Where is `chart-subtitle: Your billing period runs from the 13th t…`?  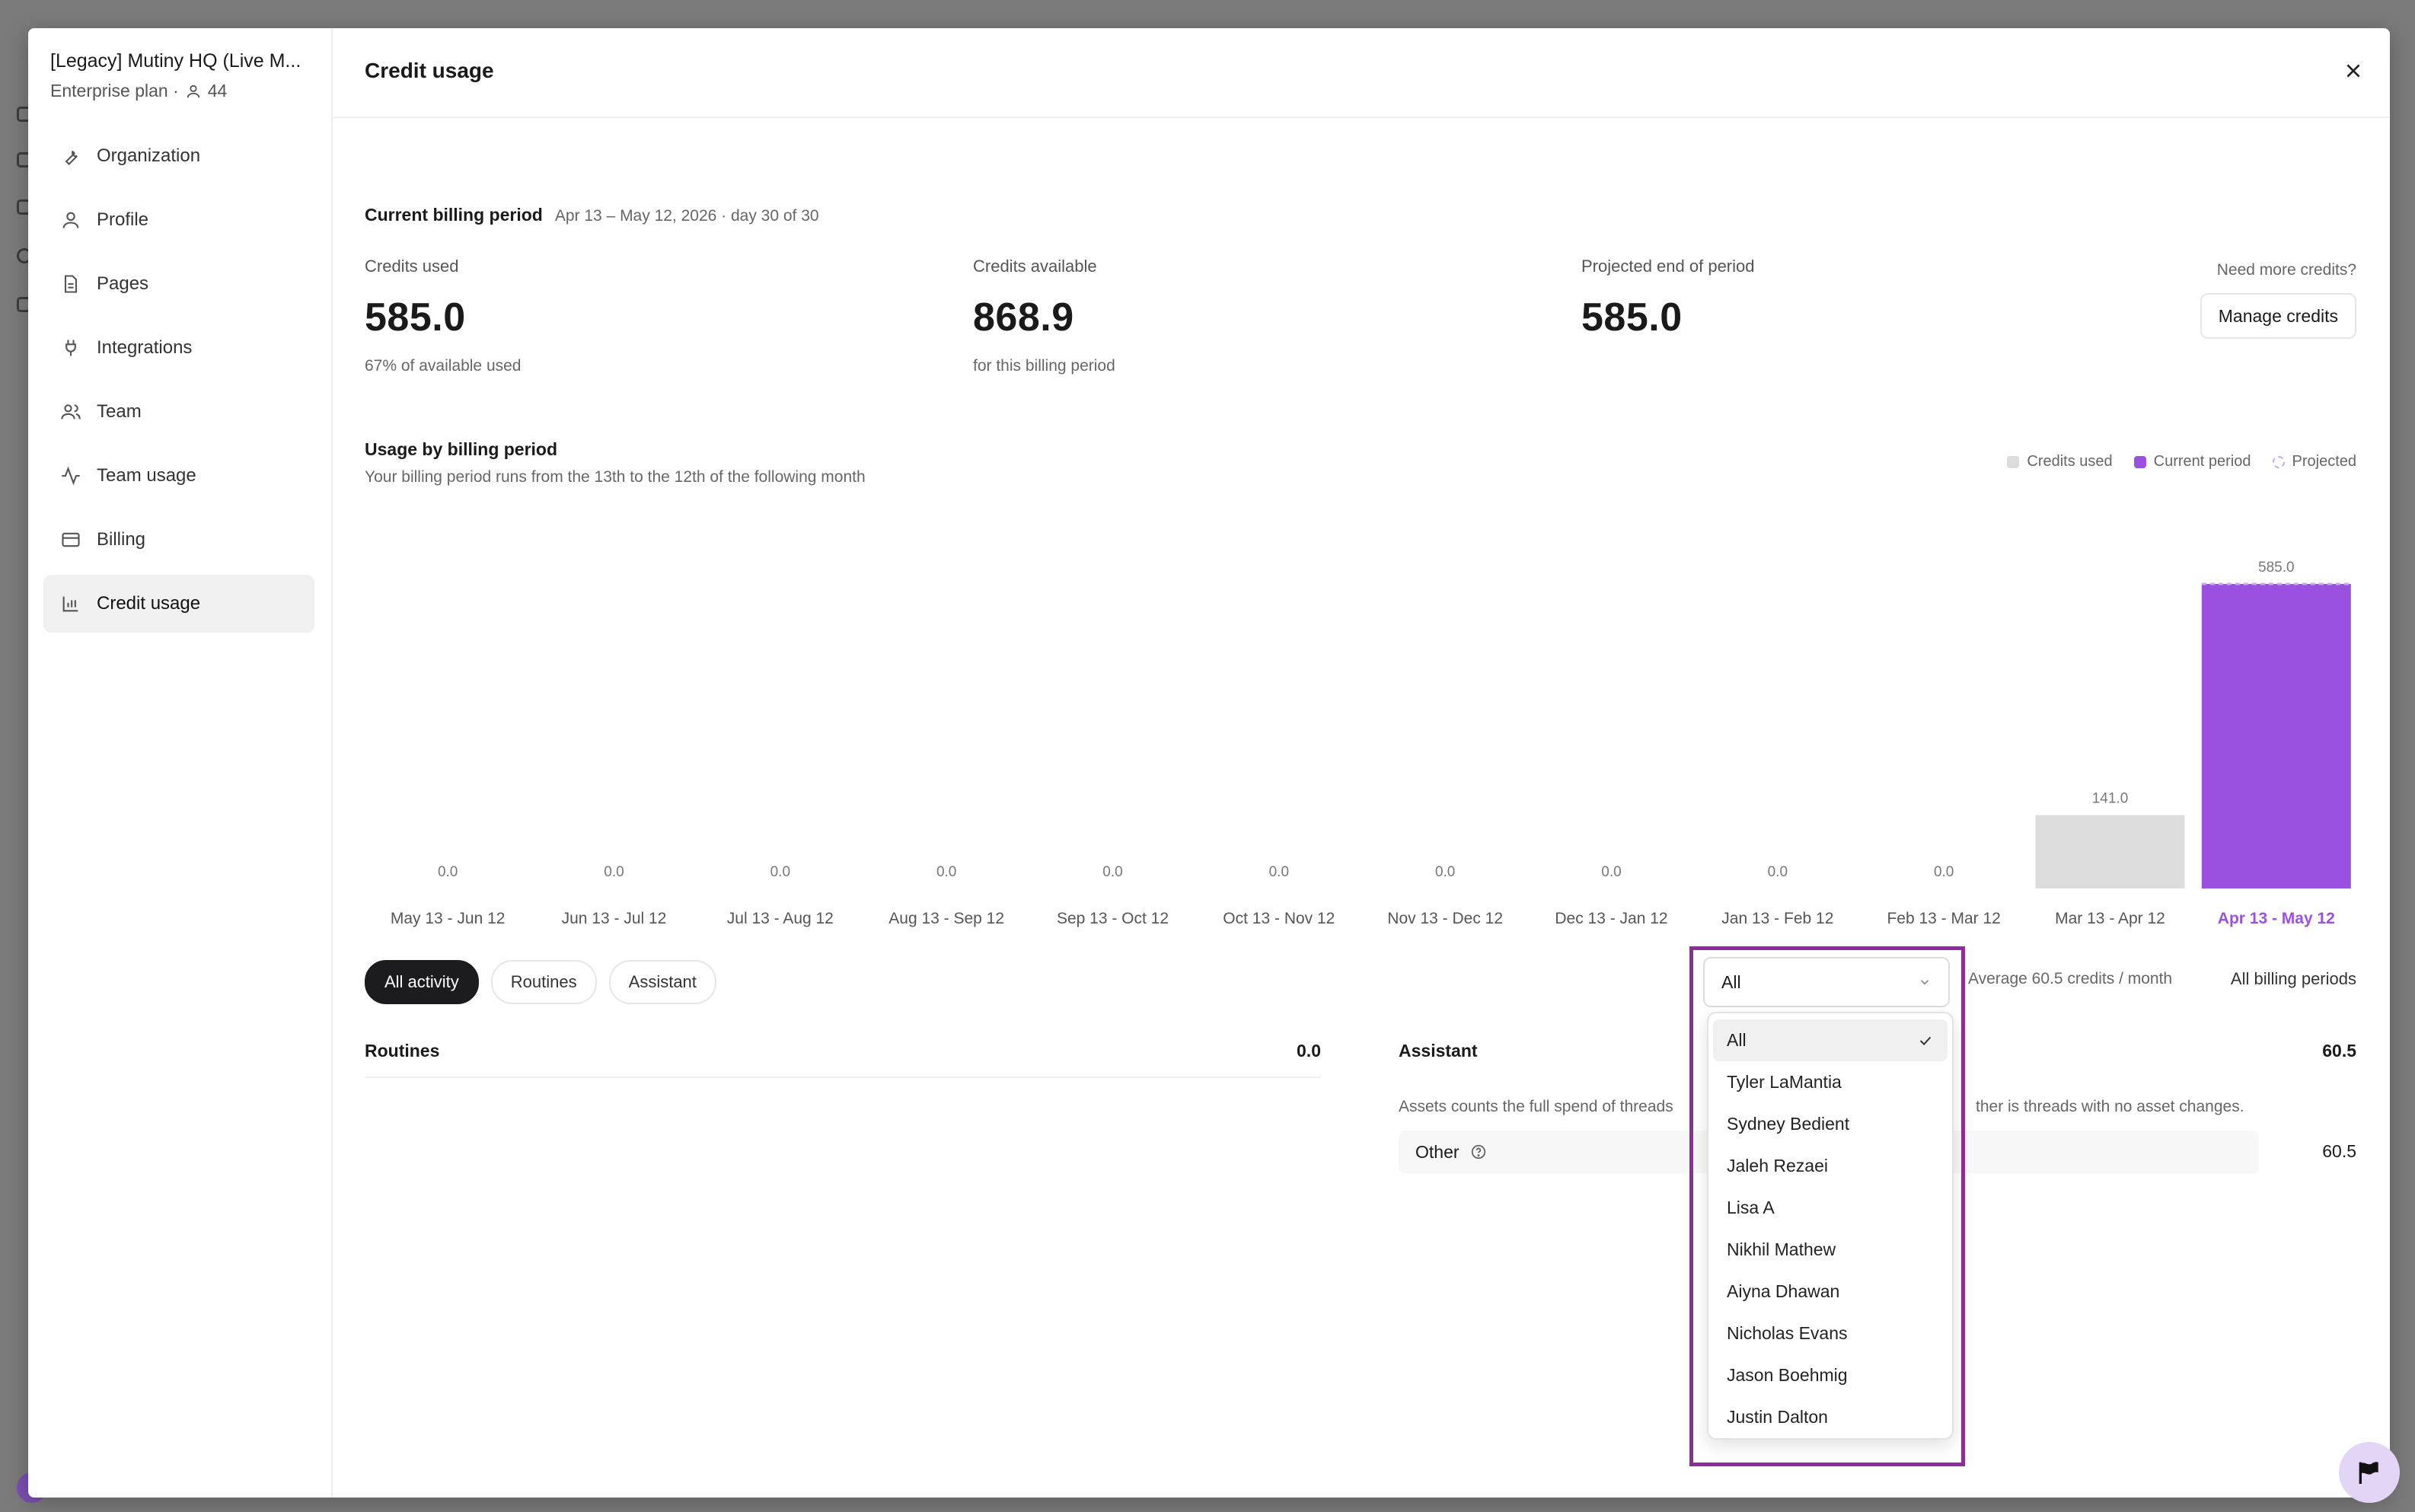 chart-subtitle: Your billing period runs from the 13th t… is located at coordinates (615, 477).